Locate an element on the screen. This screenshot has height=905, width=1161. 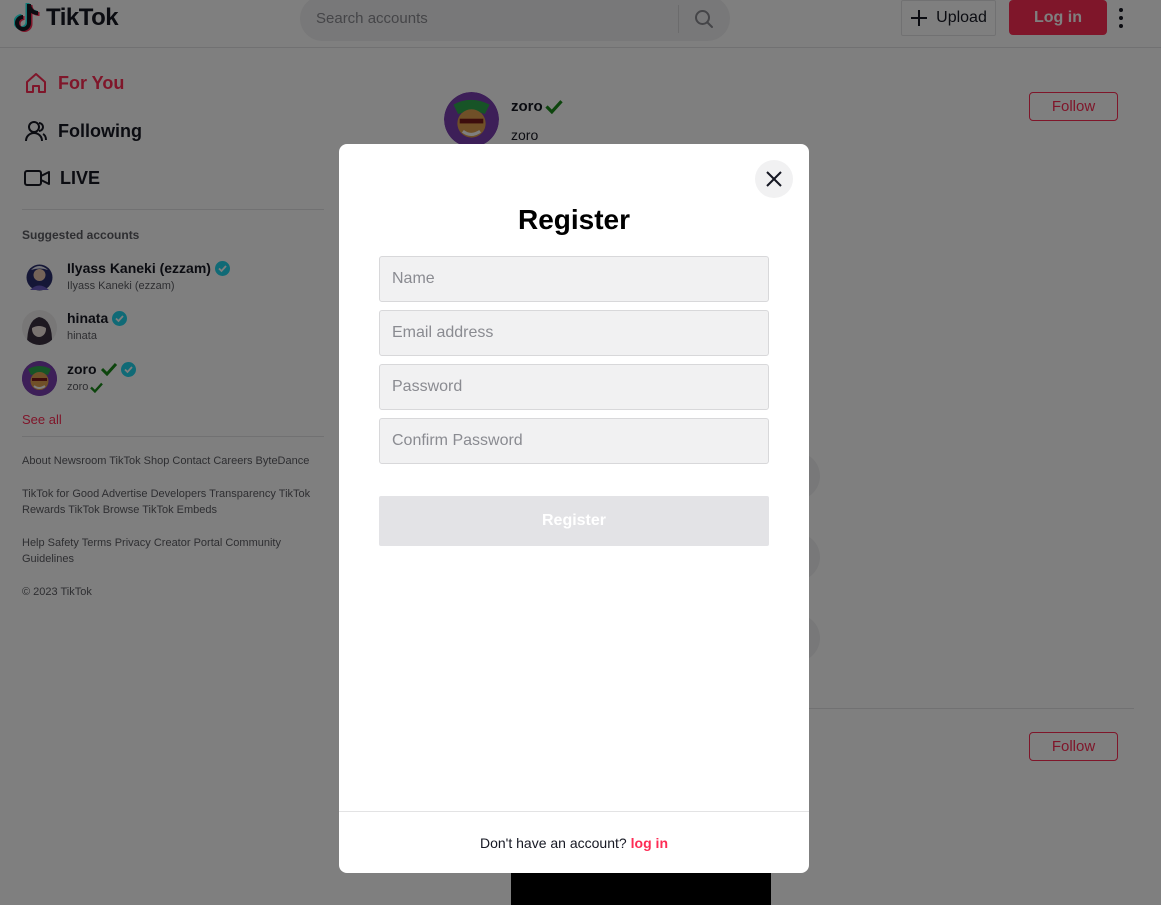
close-button is located at coordinates (774, 179).